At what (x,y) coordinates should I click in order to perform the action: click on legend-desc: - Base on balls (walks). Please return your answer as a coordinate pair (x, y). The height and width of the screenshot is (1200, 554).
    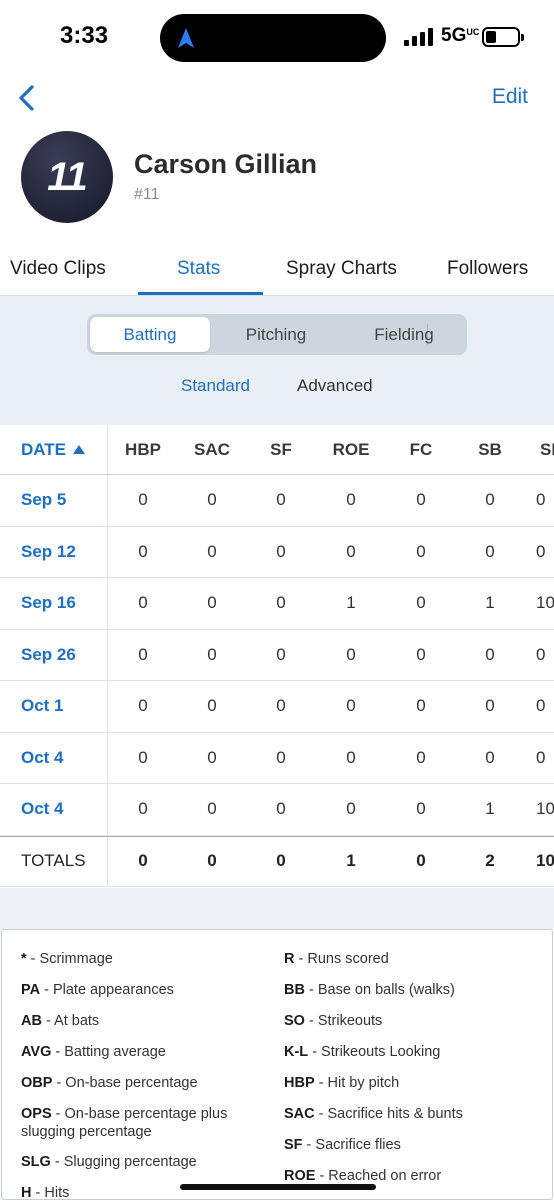
    Looking at the image, I should click on (379, 990).